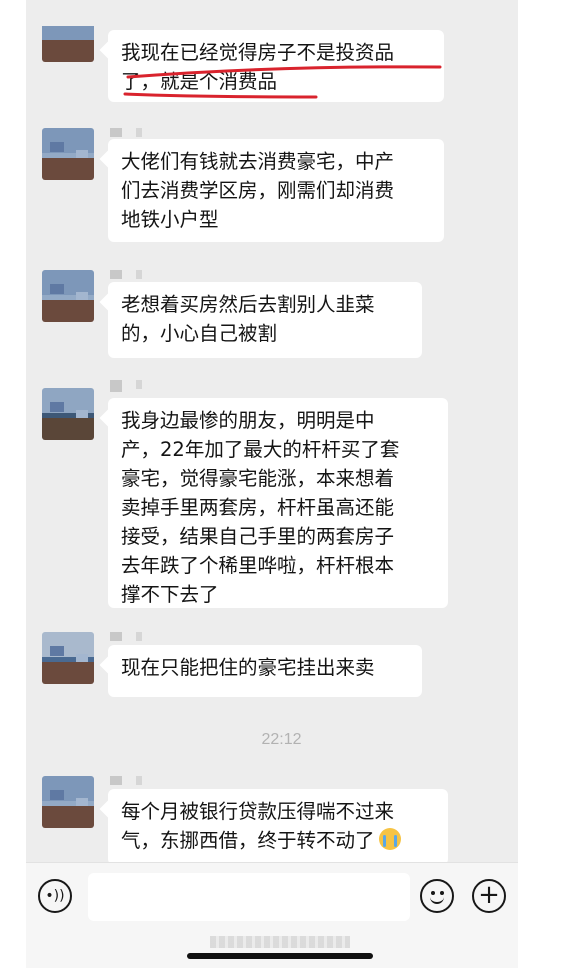 This screenshot has width=563, height=968. I want to click on message-bubble: 老想着买房然后去割别人韭菜 的，小心自己被割, so click(265, 320).